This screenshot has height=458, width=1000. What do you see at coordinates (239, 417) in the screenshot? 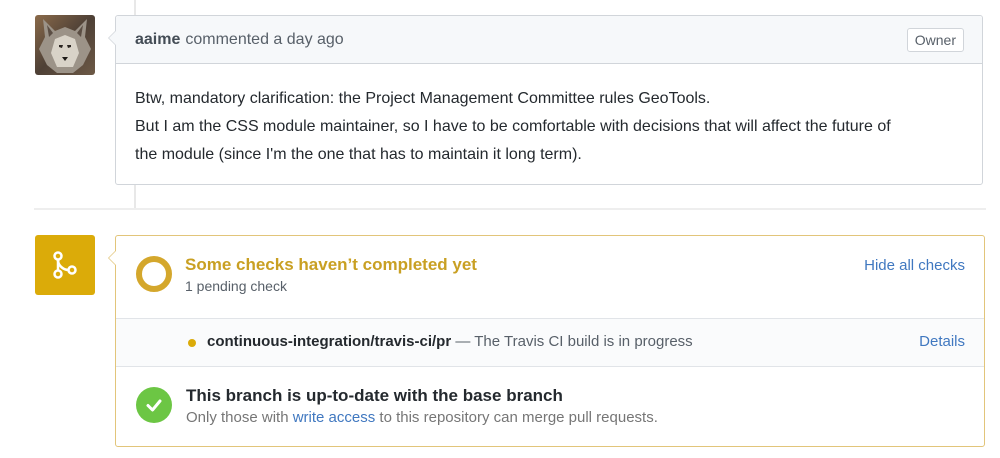
I see `branch-sub-prefix: Only those with` at bounding box center [239, 417].